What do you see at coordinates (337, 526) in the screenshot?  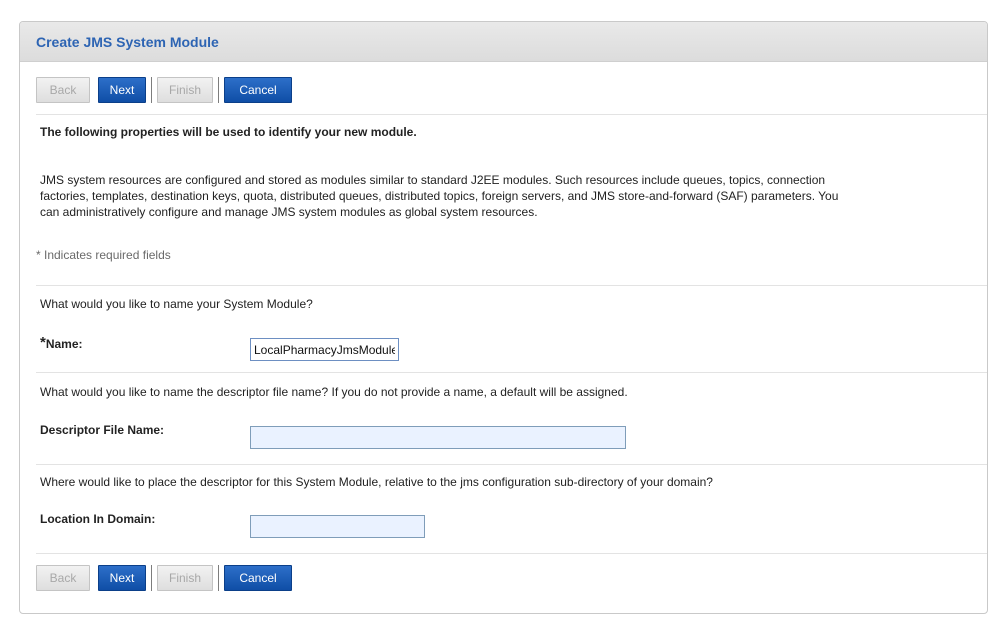 I see `location-in-domain-input` at bounding box center [337, 526].